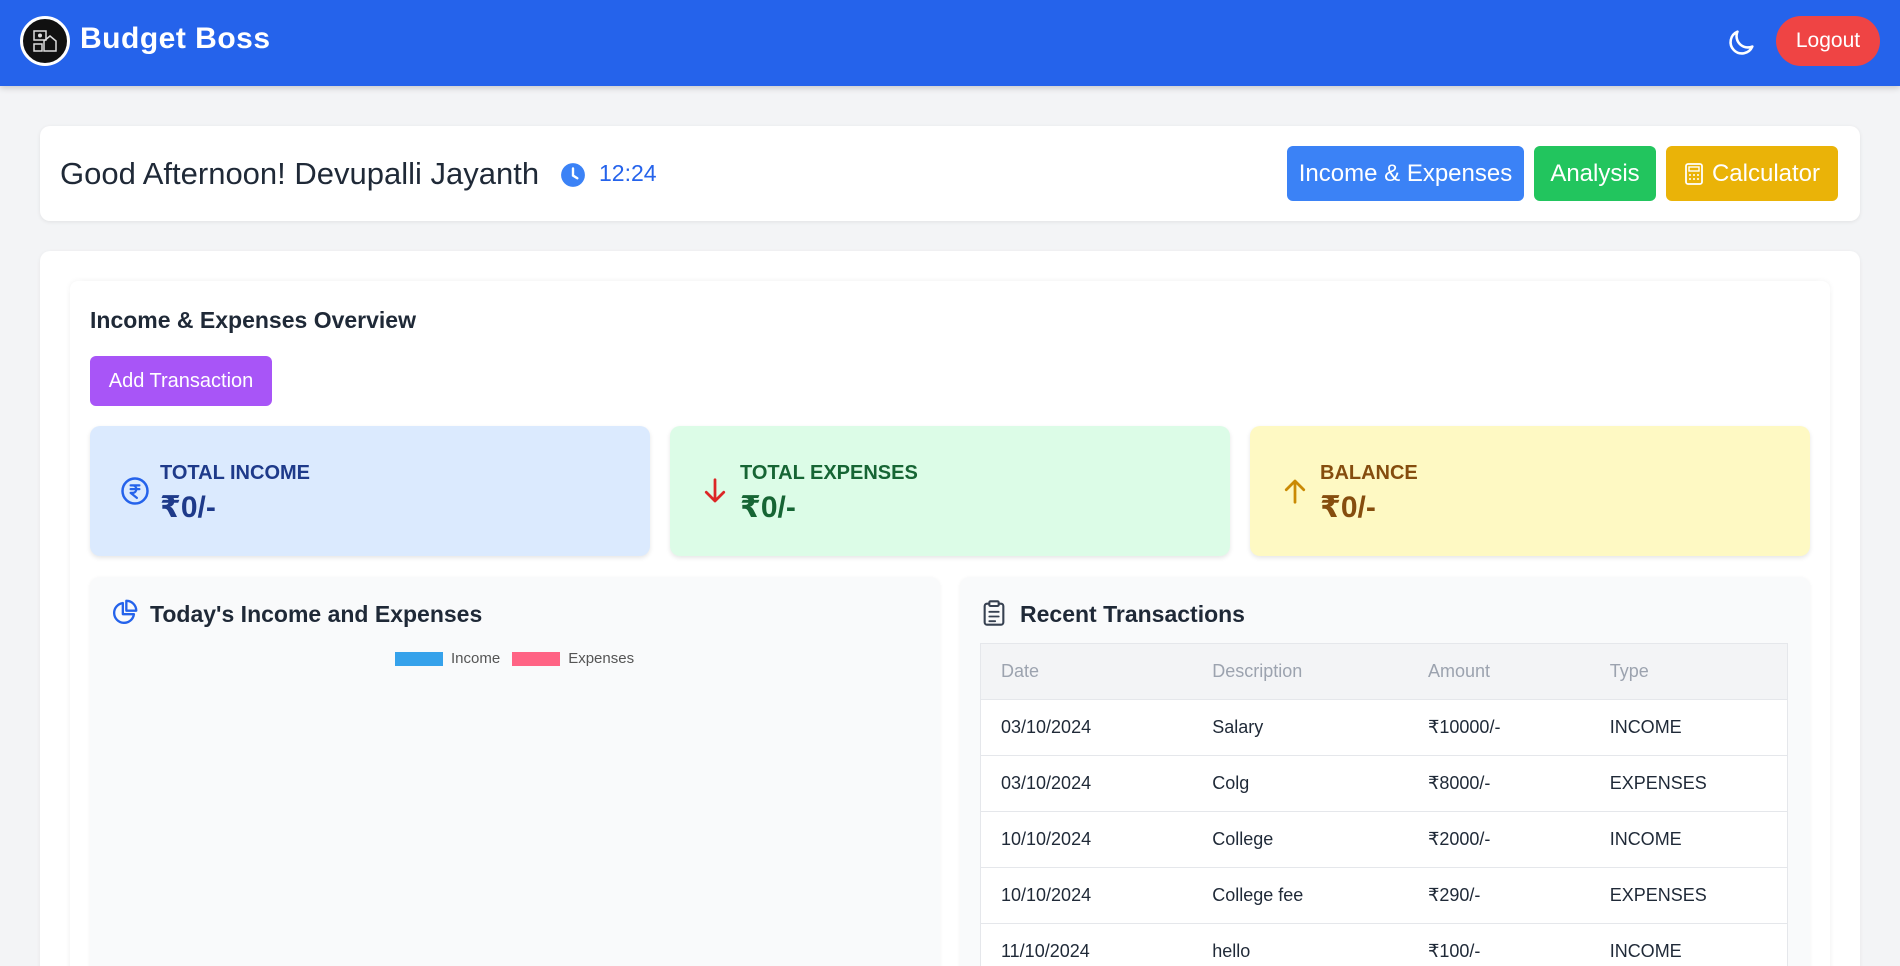 The width and height of the screenshot is (1900, 966). What do you see at coordinates (1295, 491) in the screenshot?
I see `arrow-up-icon` at bounding box center [1295, 491].